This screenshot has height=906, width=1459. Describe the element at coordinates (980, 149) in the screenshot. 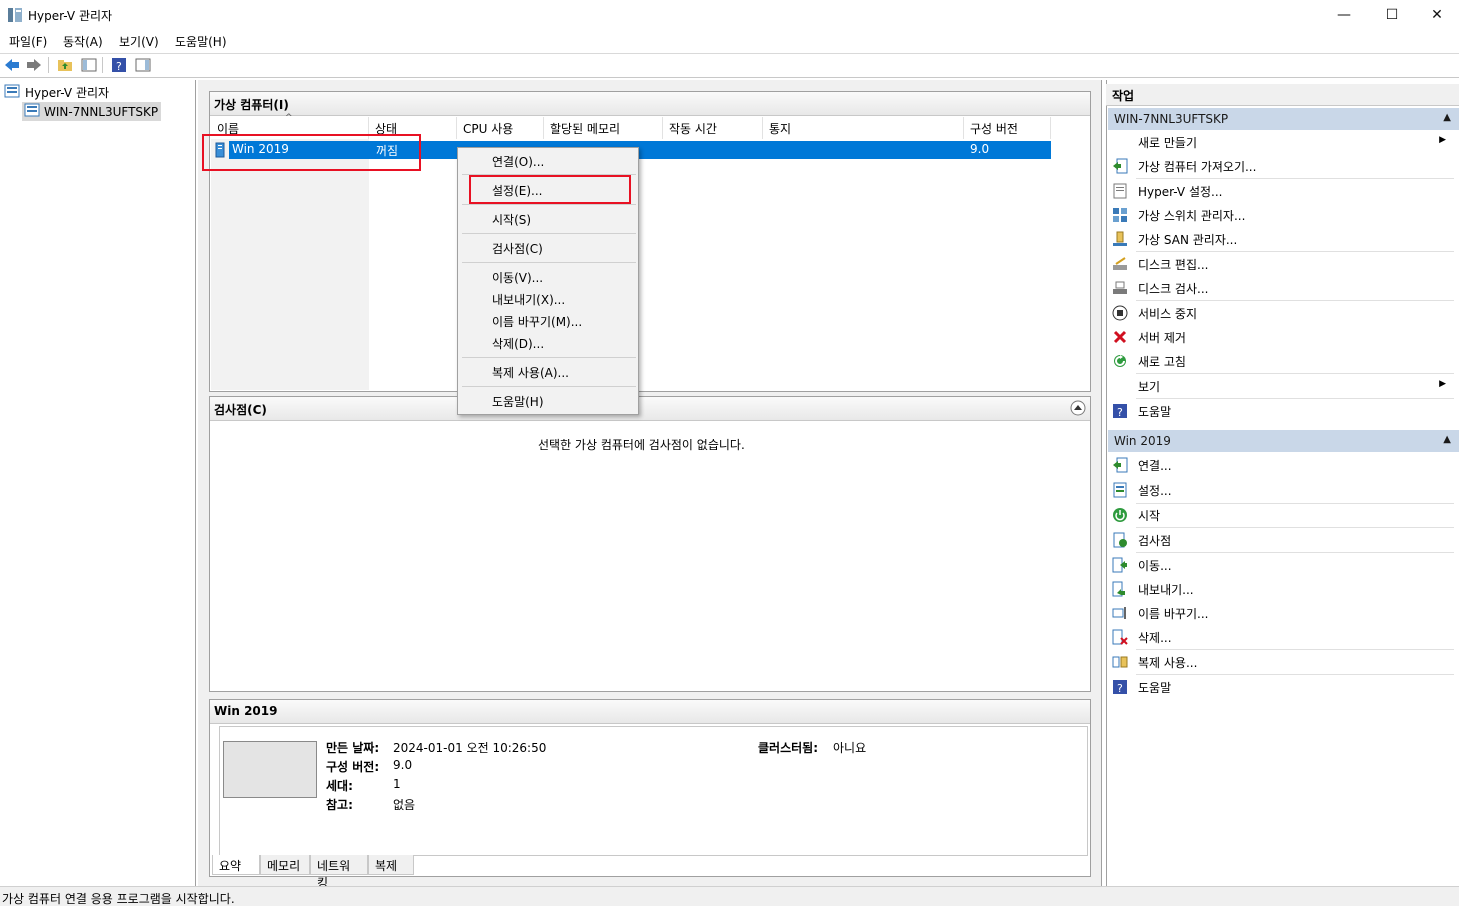

I see `vm-row-version: 9.0` at that location.